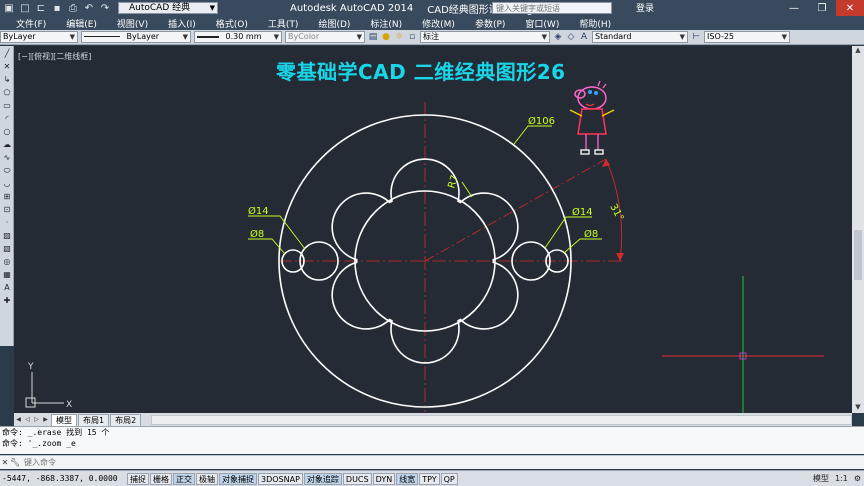 The image size is (864, 486). Describe the element at coordinates (232, 23) in the screenshot. I see `menu-format: 格式(O)` at that location.